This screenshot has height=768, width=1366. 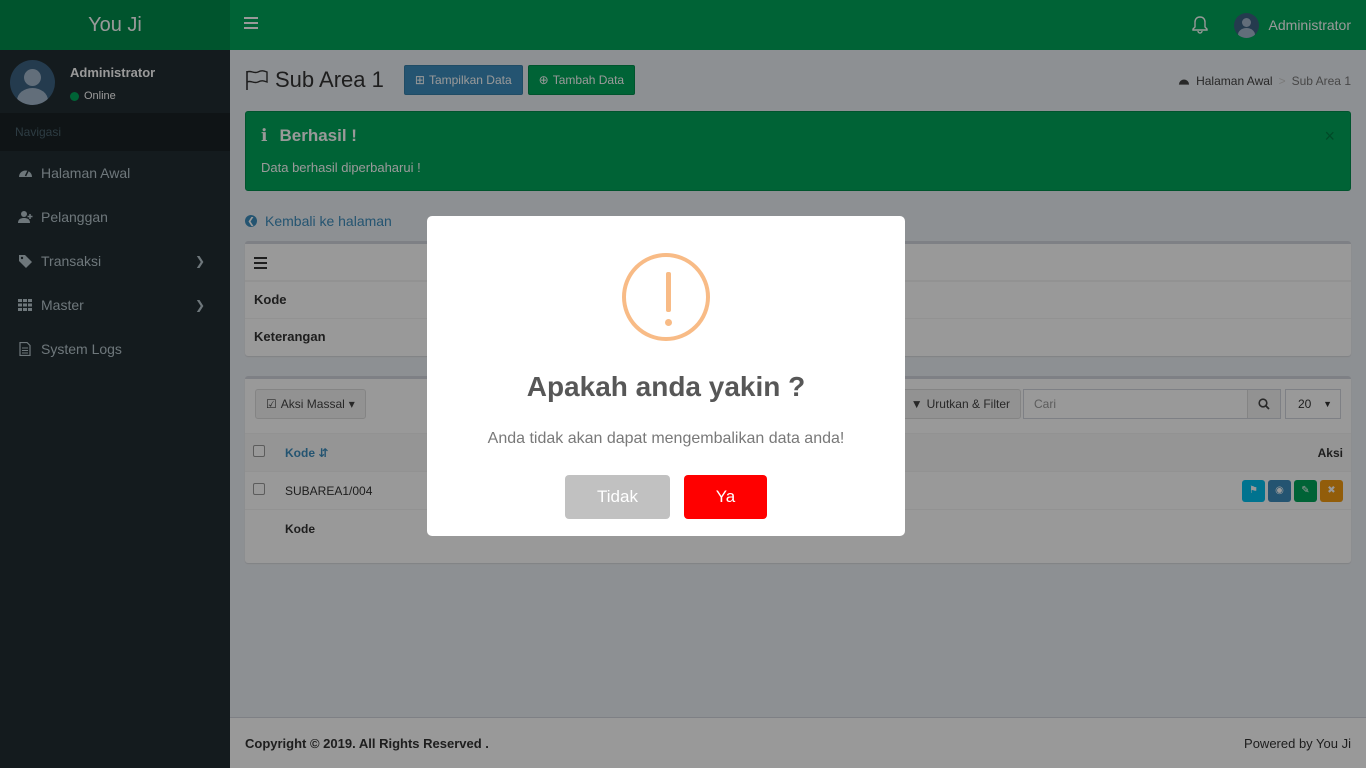 I want to click on confirm-button: Ya, so click(x=725, y=497).